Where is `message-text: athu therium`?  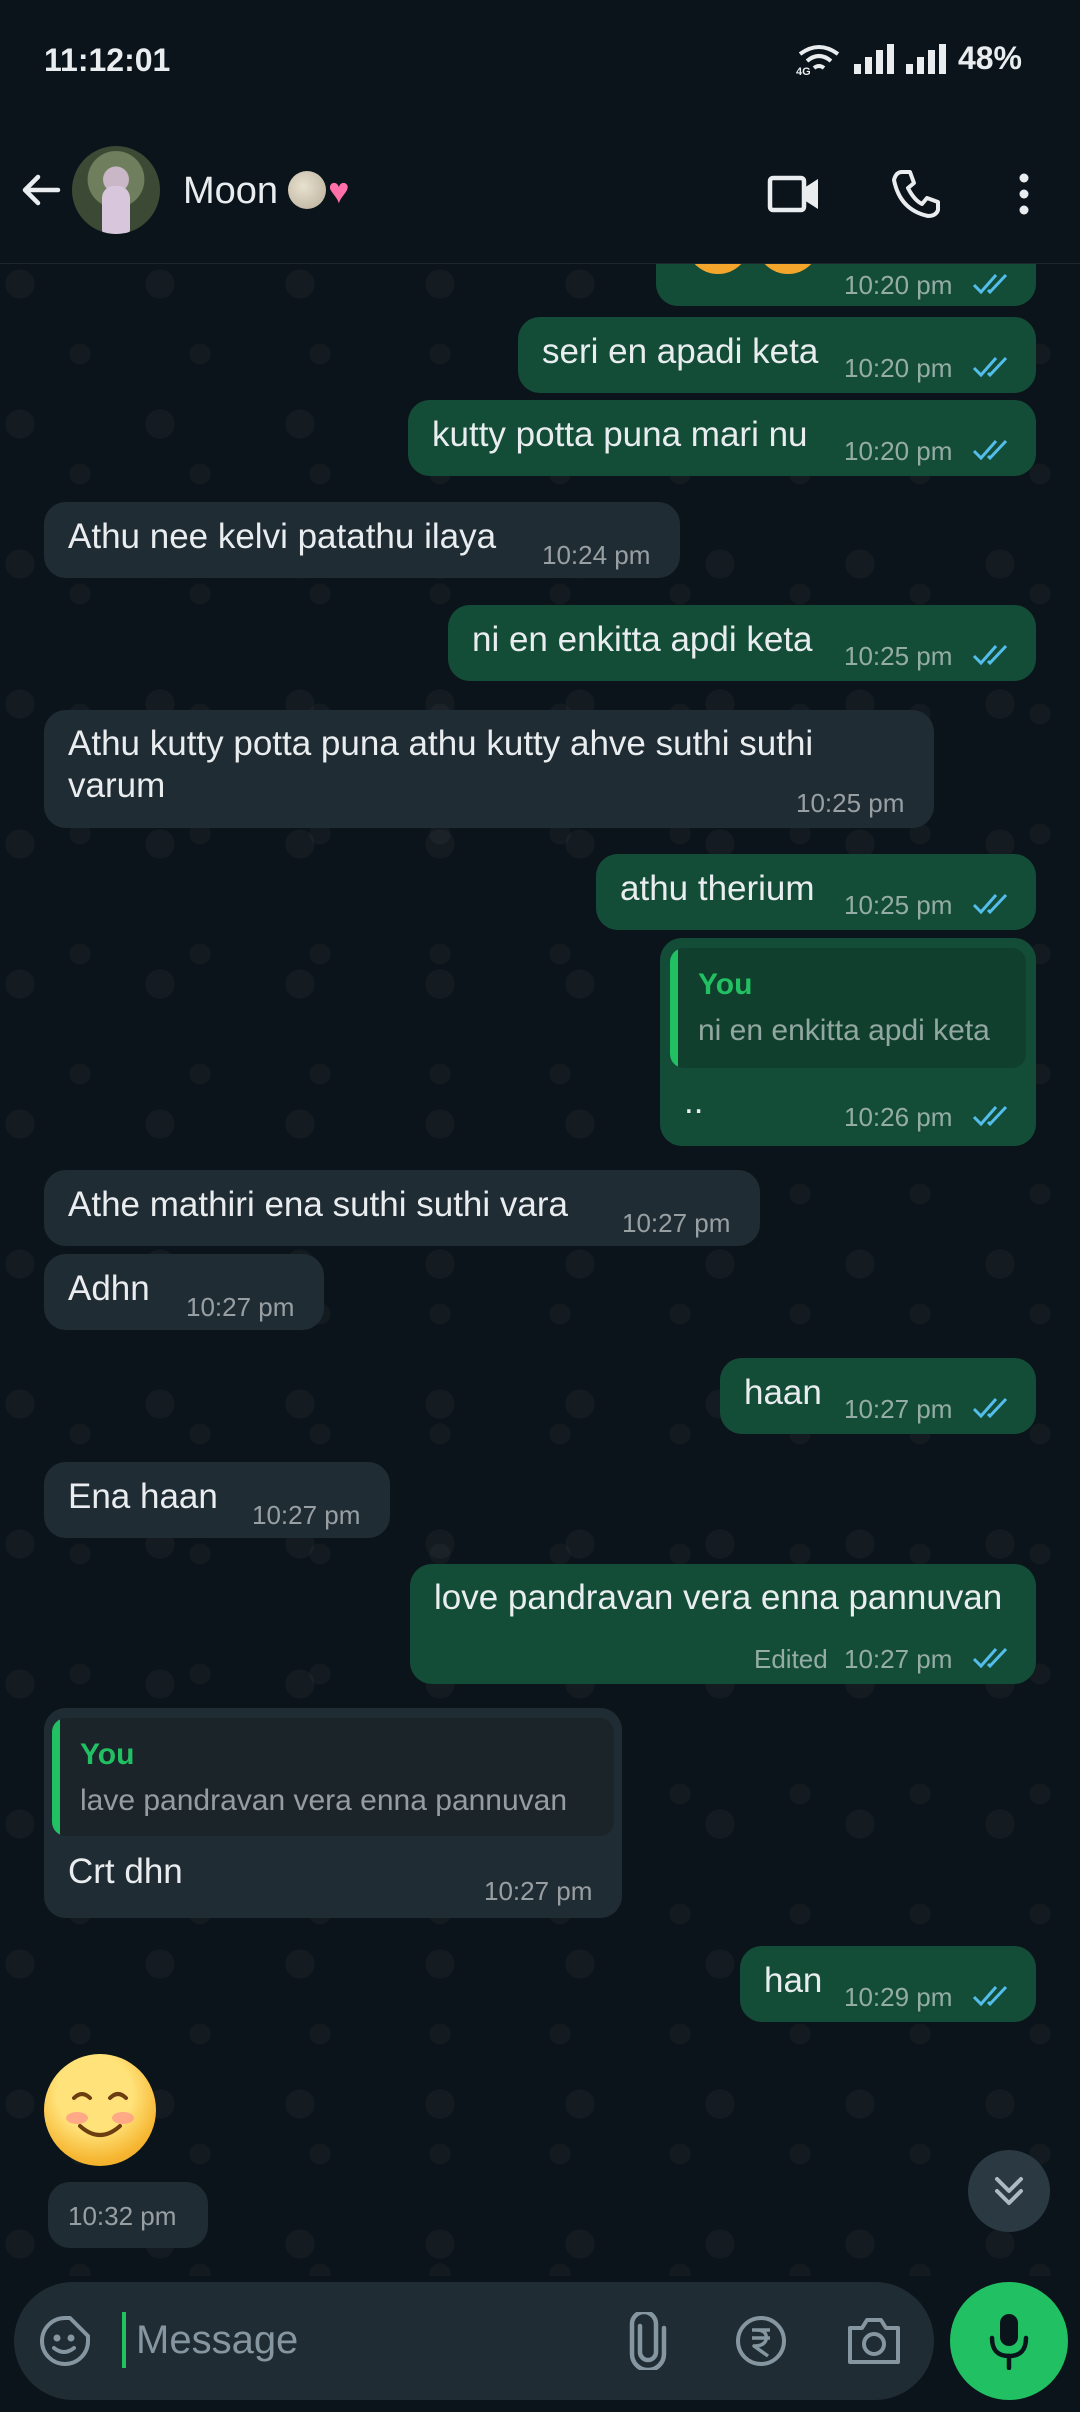 message-text: athu therium is located at coordinates (717, 888).